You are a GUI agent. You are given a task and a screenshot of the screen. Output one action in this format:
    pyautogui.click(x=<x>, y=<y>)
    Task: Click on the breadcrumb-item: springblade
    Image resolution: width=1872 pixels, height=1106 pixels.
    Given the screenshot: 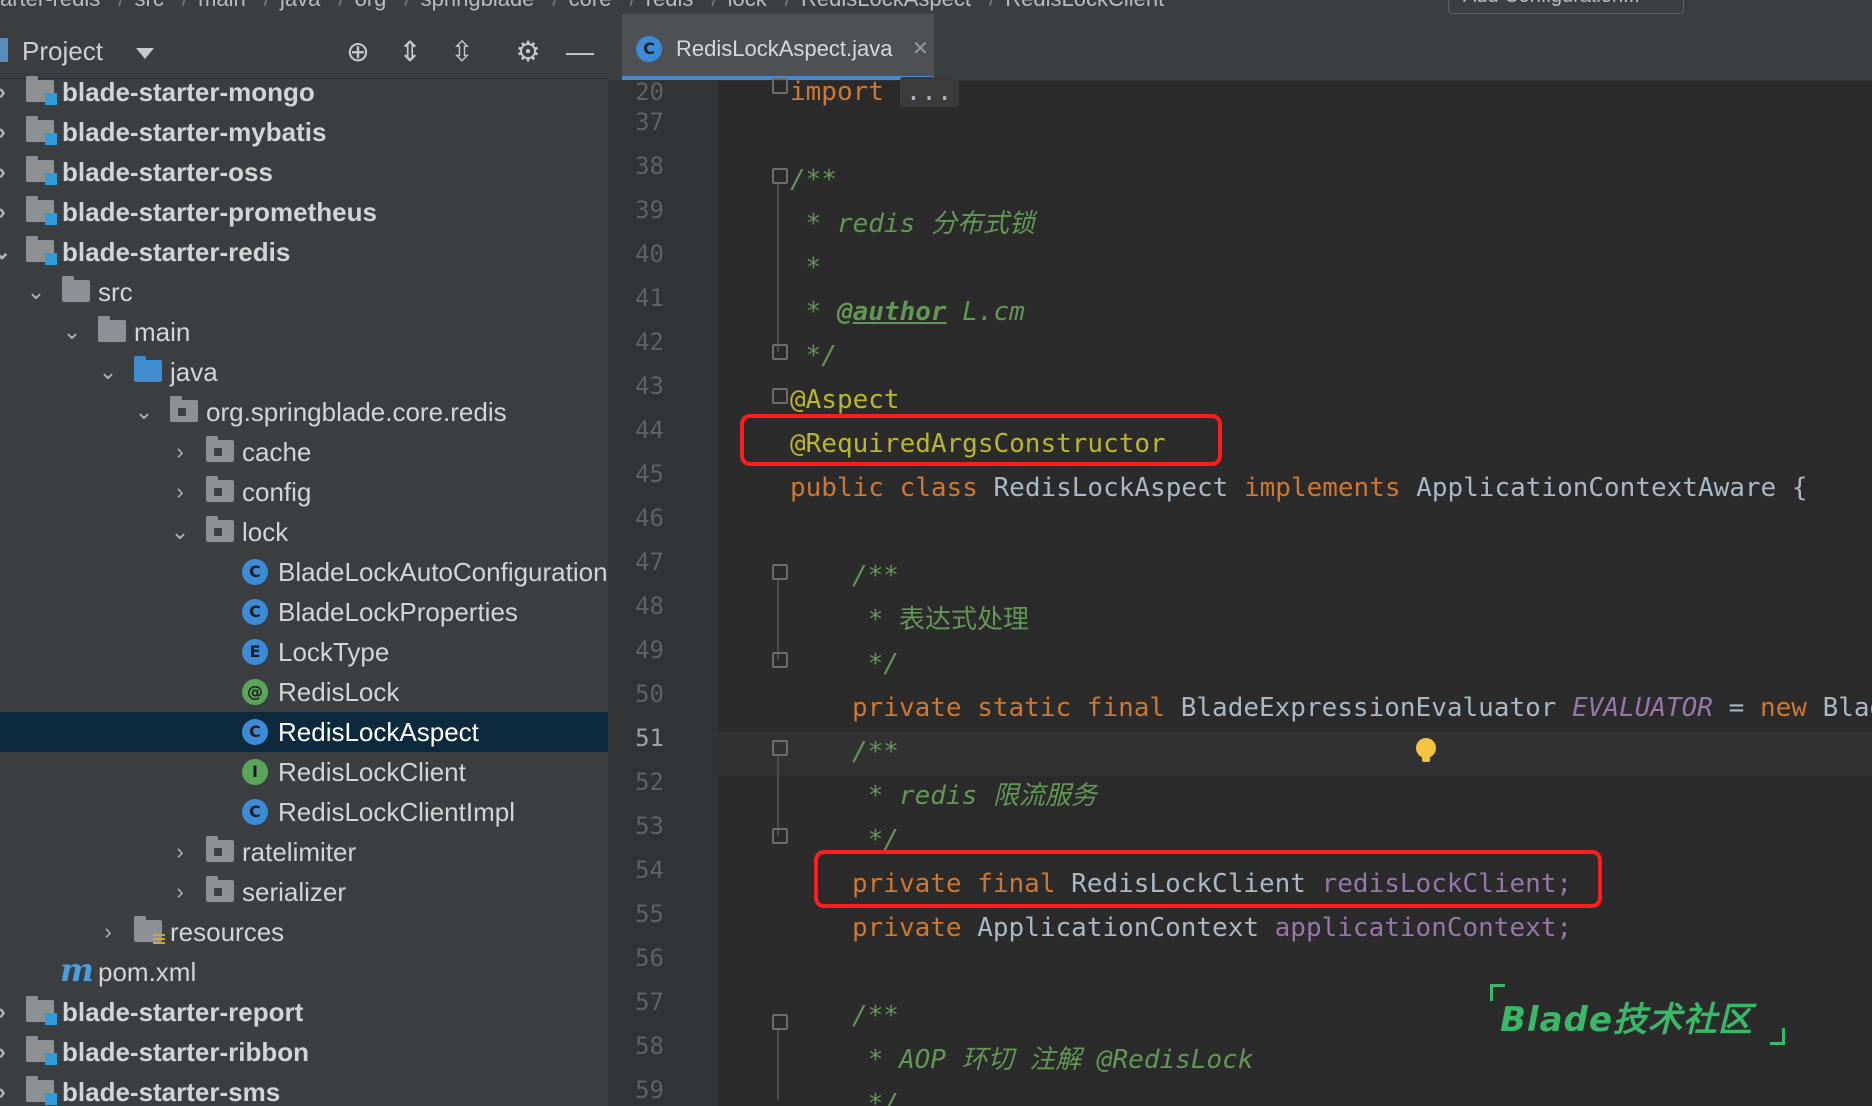 What is the action you would take?
    pyautogui.click(x=478, y=5)
    